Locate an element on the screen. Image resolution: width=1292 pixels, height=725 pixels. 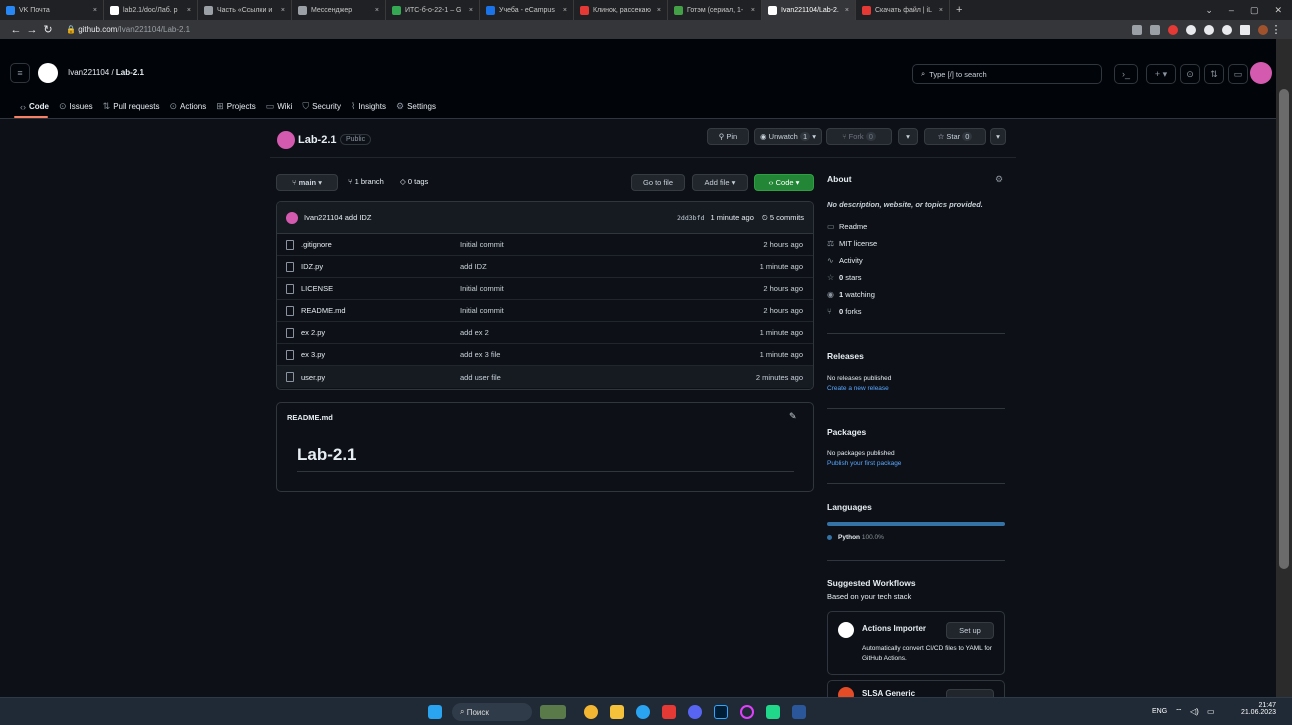
commit-hash: 2dd3bfd is located at coordinates (690, 218).